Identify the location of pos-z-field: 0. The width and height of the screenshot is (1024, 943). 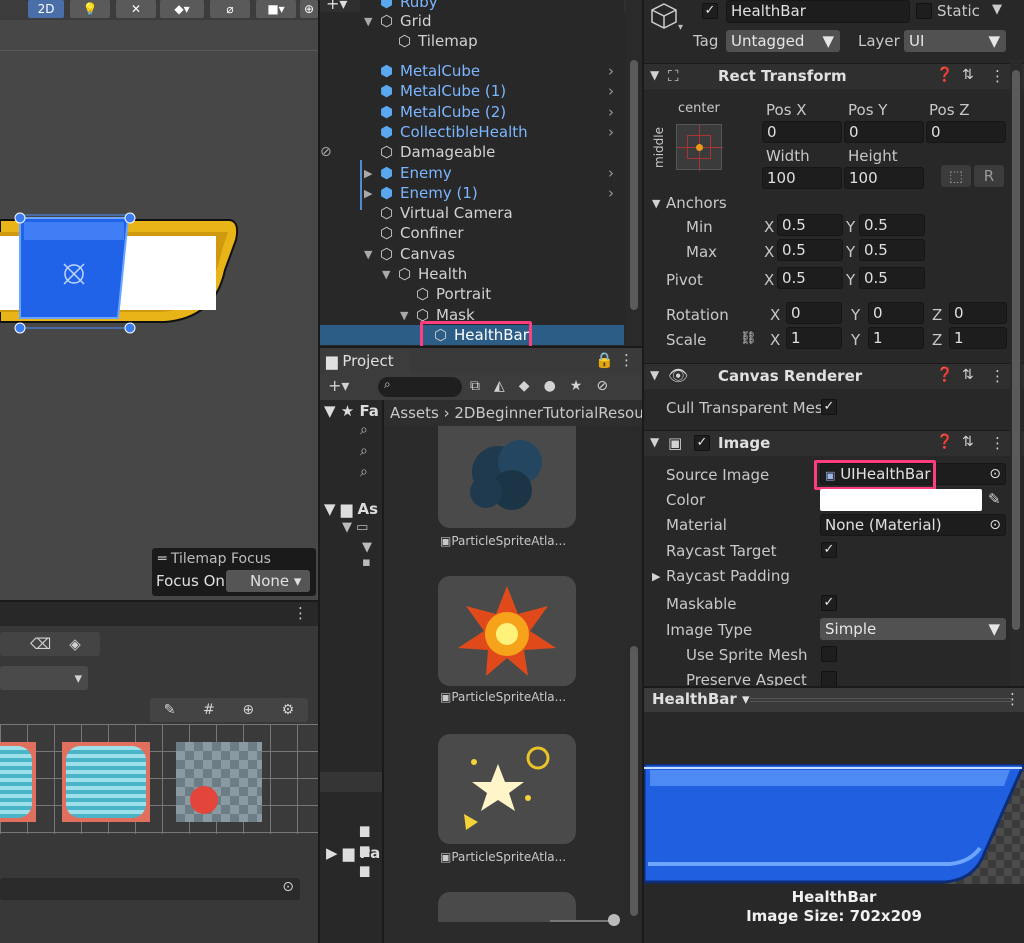
(966, 132).